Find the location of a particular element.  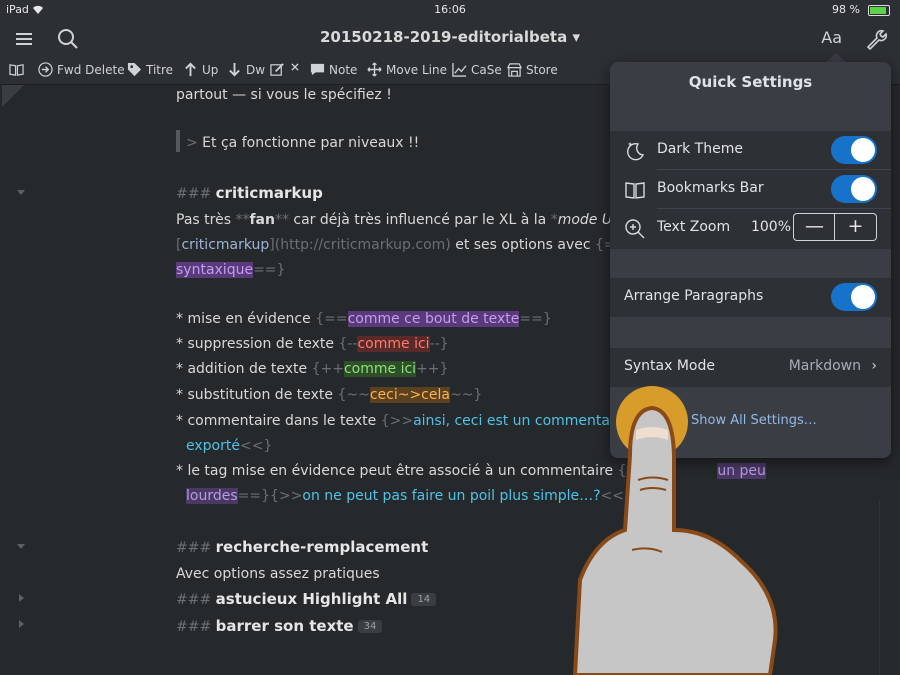

case-label: CaSe is located at coordinates (486, 69).